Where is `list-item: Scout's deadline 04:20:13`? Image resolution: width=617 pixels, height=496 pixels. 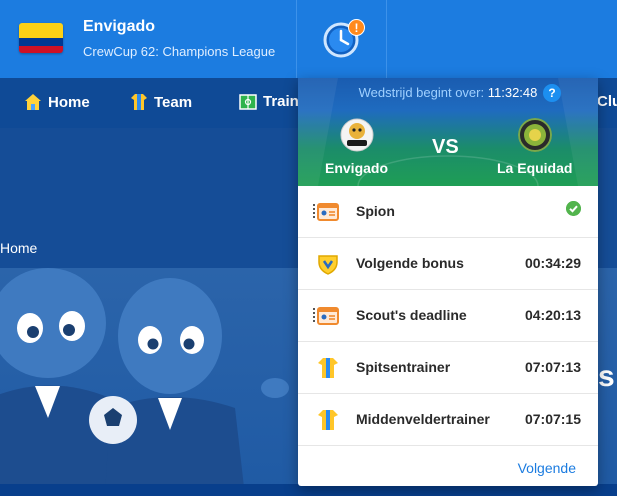 list-item: Scout's deadline 04:20:13 is located at coordinates (448, 316).